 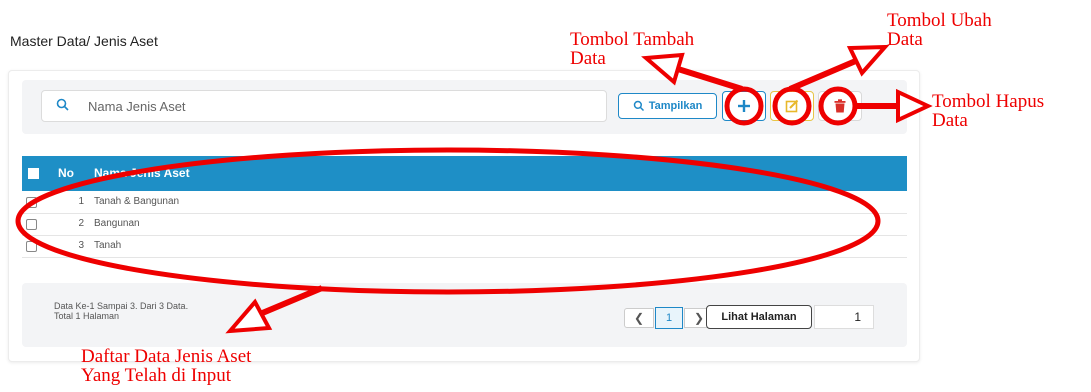 I want to click on row-name: Bangunan, so click(x=117, y=223).